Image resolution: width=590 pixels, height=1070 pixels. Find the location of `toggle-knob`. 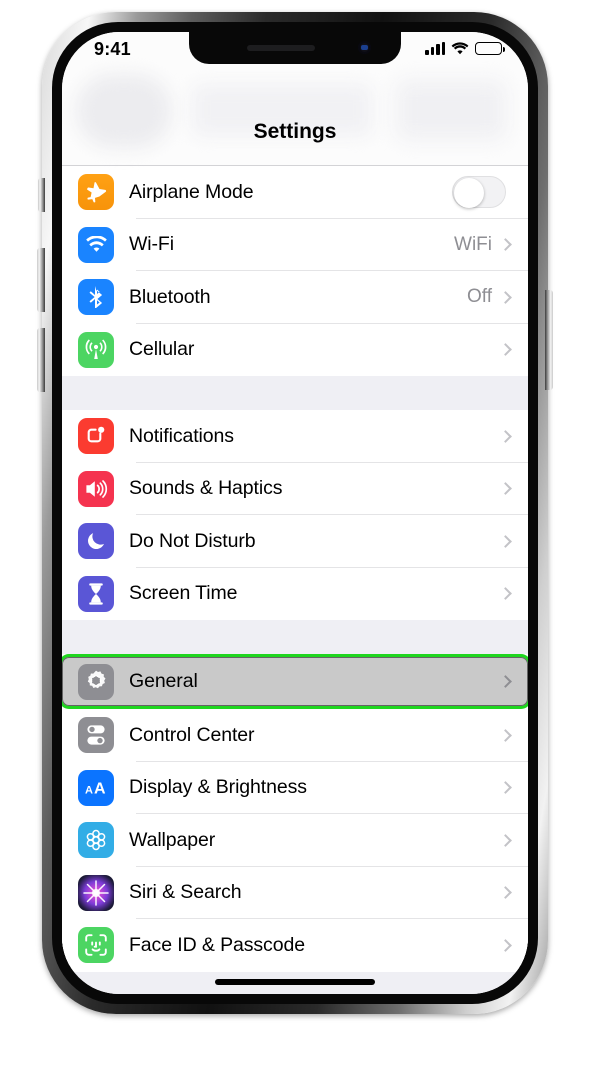

toggle-knob is located at coordinates (469, 193).